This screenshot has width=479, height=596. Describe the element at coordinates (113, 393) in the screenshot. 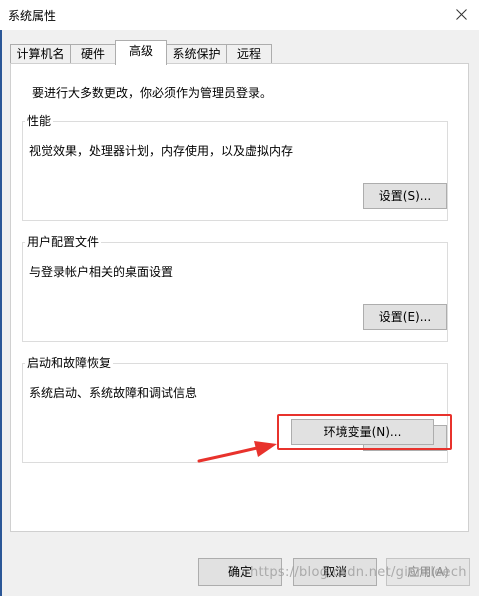

I see `startup-recovery-description: 系统启动、系统故障和调试信息` at that location.